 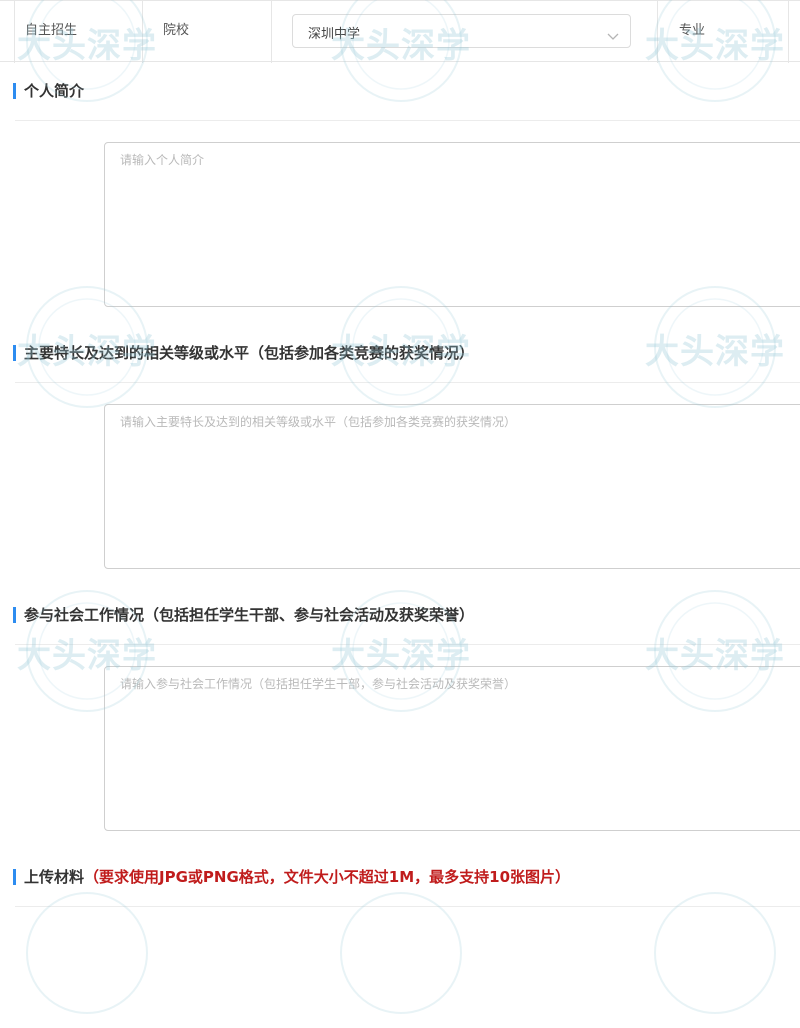 What do you see at coordinates (334, 34) in the screenshot?
I see `school-select-value: 深圳中学` at bounding box center [334, 34].